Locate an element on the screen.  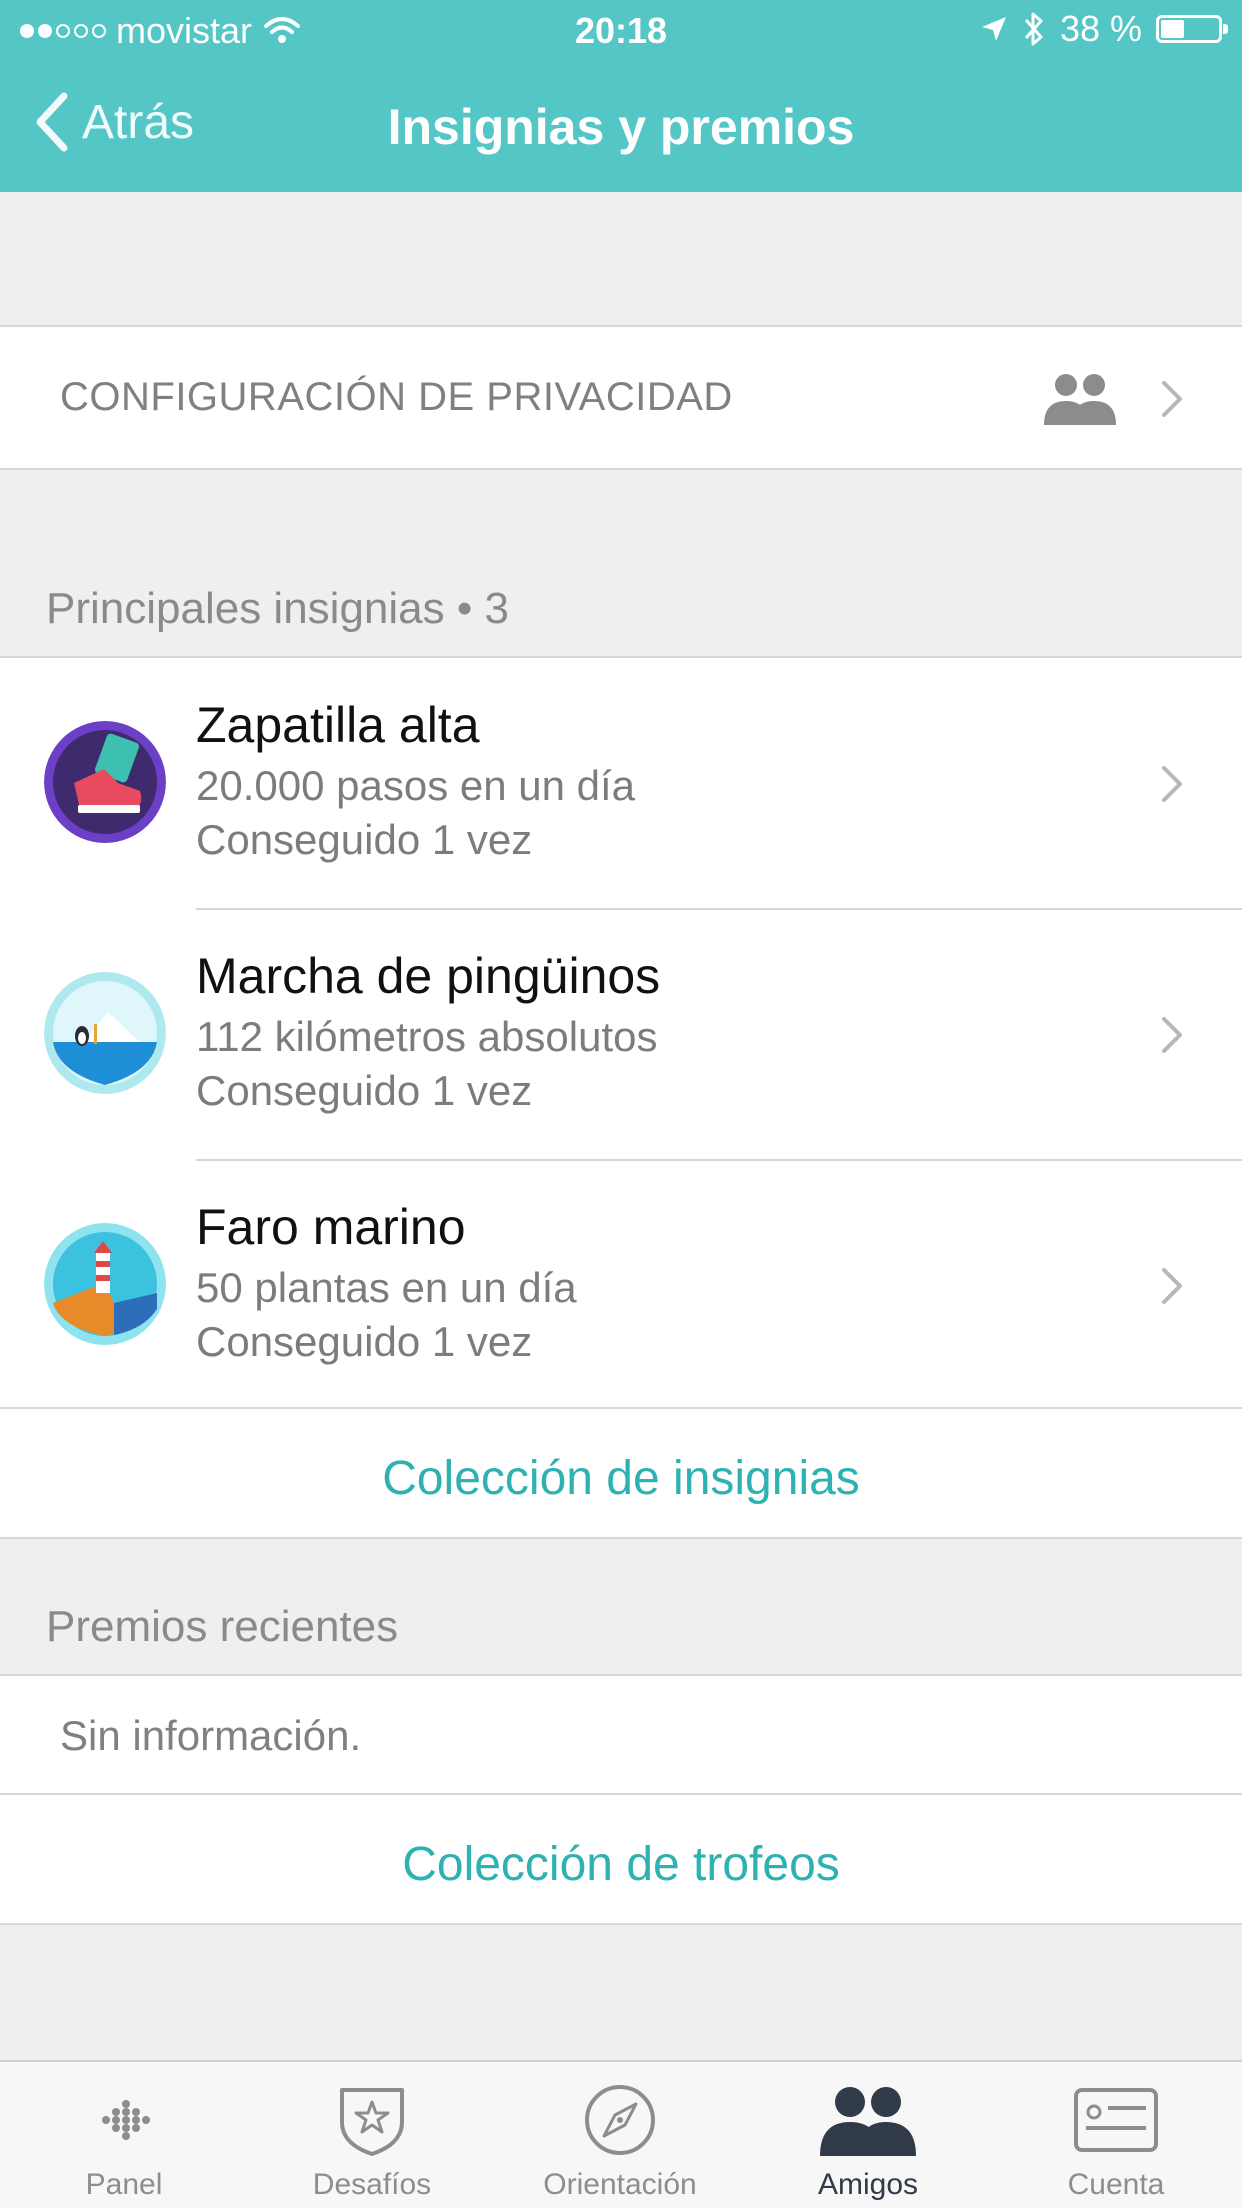
badge-collection-label: Colección de insignias is located at coordinates (621, 1478).